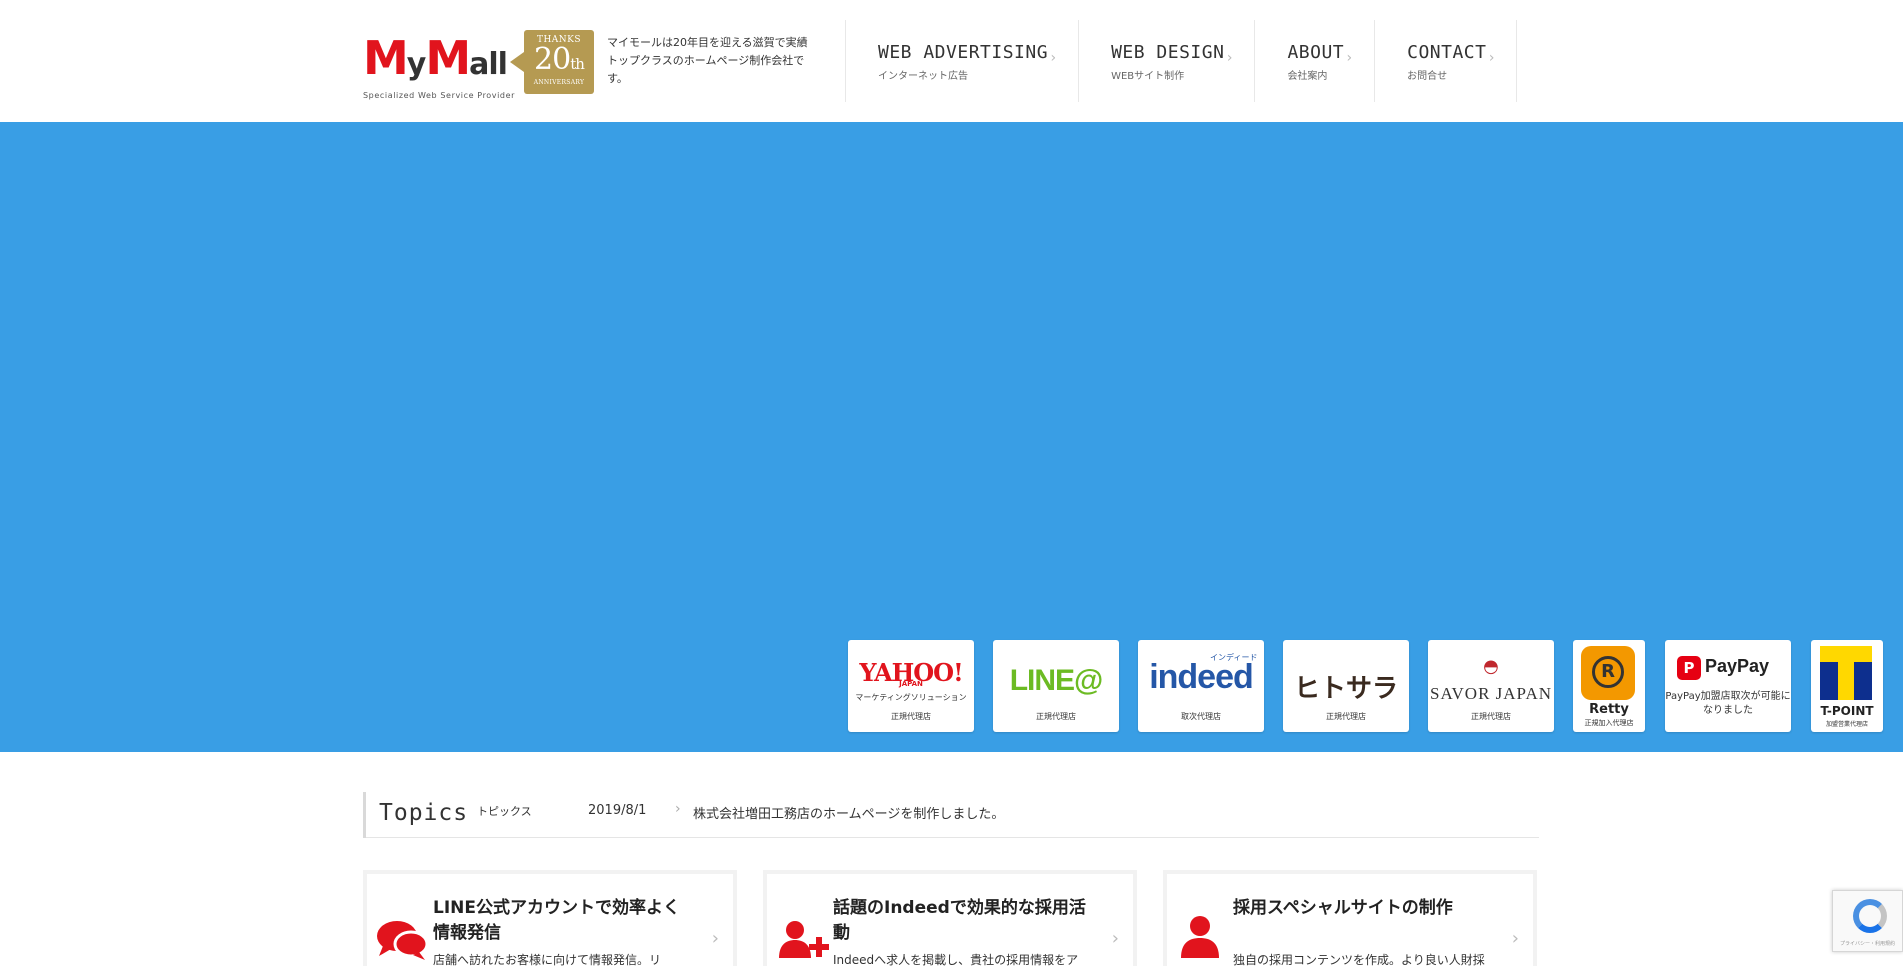 Image resolution: width=1903 pixels, height=966 pixels. I want to click on nav-title: WEB DESIGN, so click(1168, 52).